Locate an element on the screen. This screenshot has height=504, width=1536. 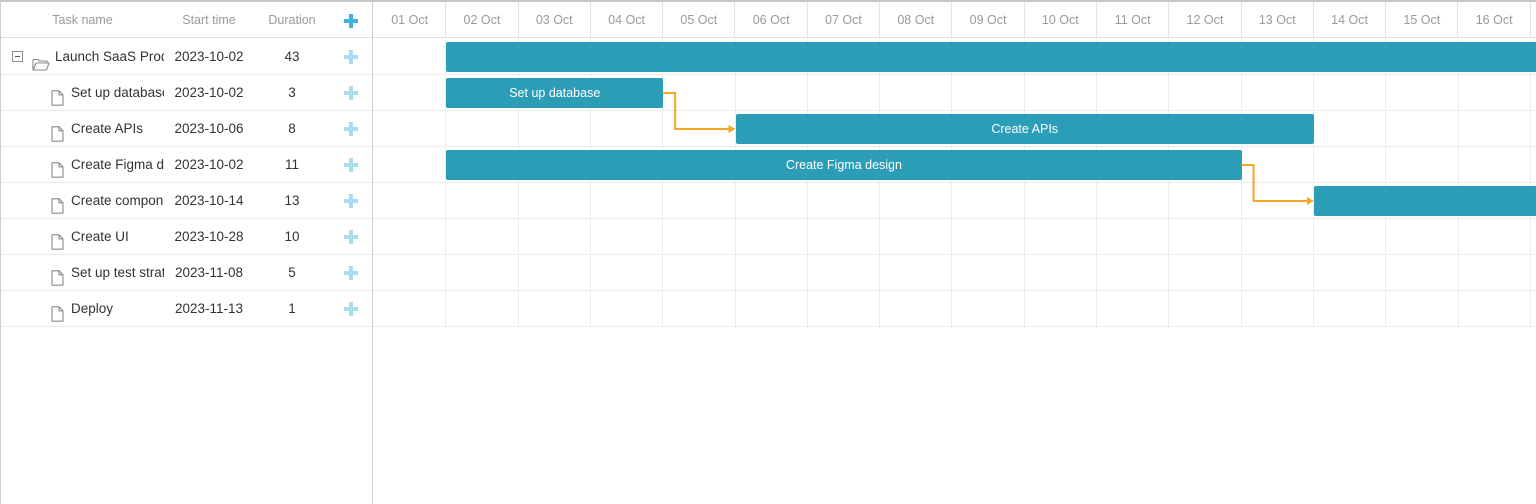
task-name-cell: Deploy is located at coordinates (82, 308).